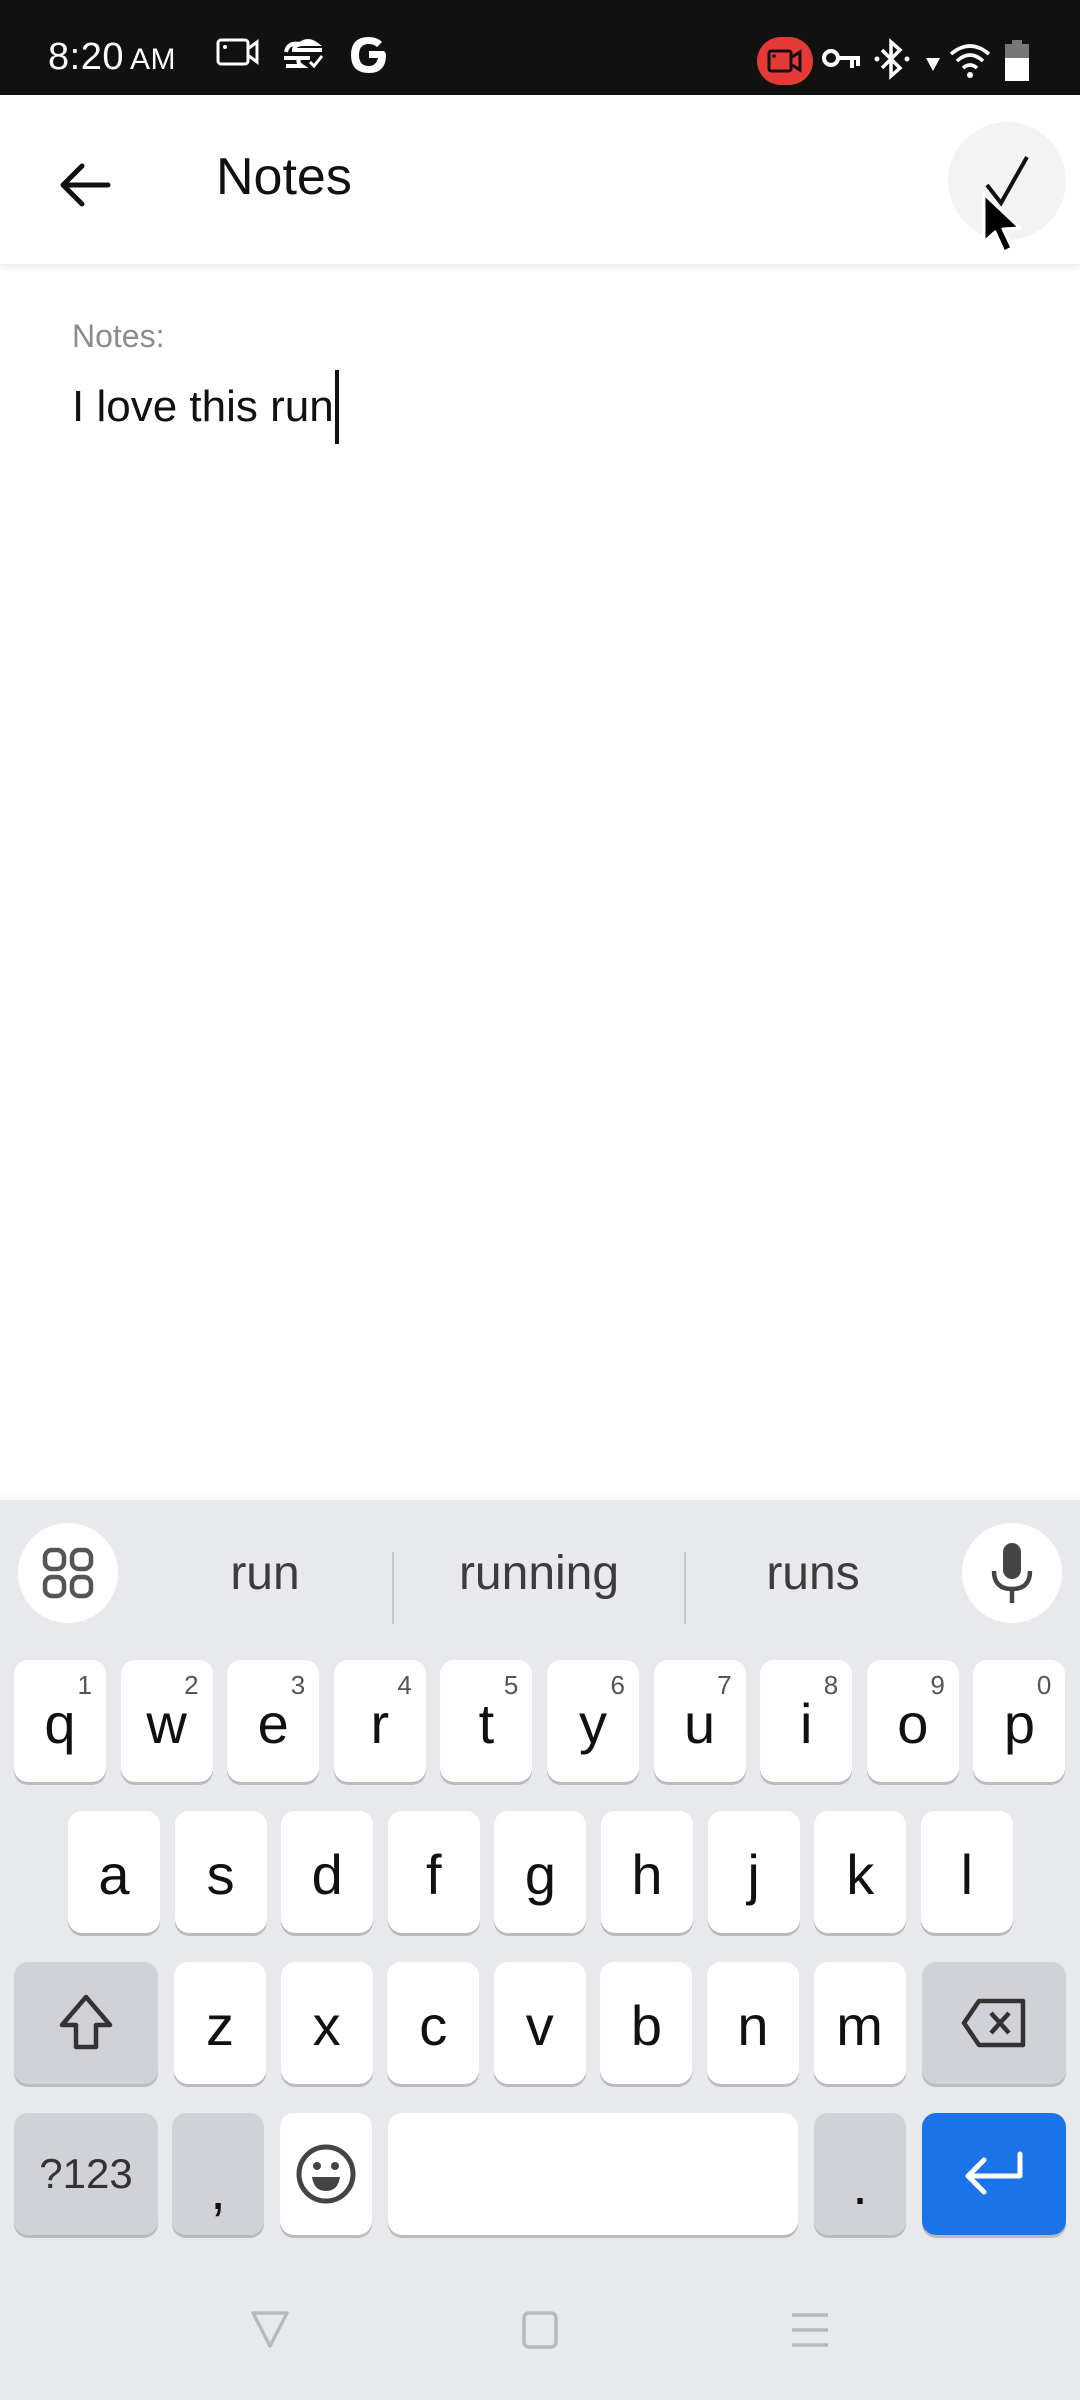 The width and height of the screenshot is (1080, 2400). What do you see at coordinates (785, 61) in the screenshot?
I see `recording-badge-icon` at bounding box center [785, 61].